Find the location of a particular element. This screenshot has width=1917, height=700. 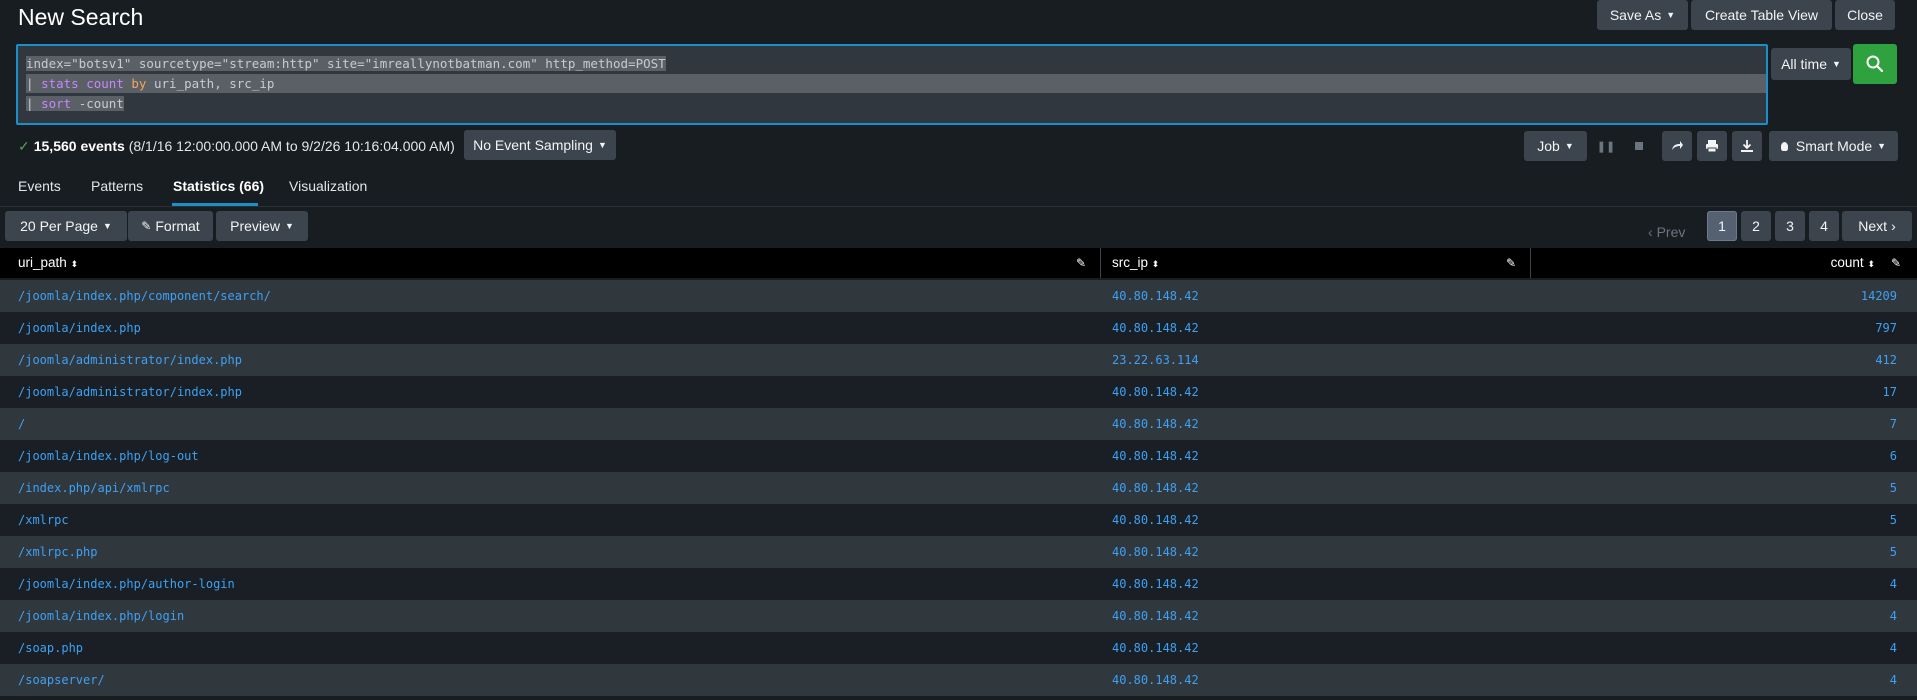

event-sampling-dropdown: No Event Sampling ▼ is located at coordinates (540, 145).